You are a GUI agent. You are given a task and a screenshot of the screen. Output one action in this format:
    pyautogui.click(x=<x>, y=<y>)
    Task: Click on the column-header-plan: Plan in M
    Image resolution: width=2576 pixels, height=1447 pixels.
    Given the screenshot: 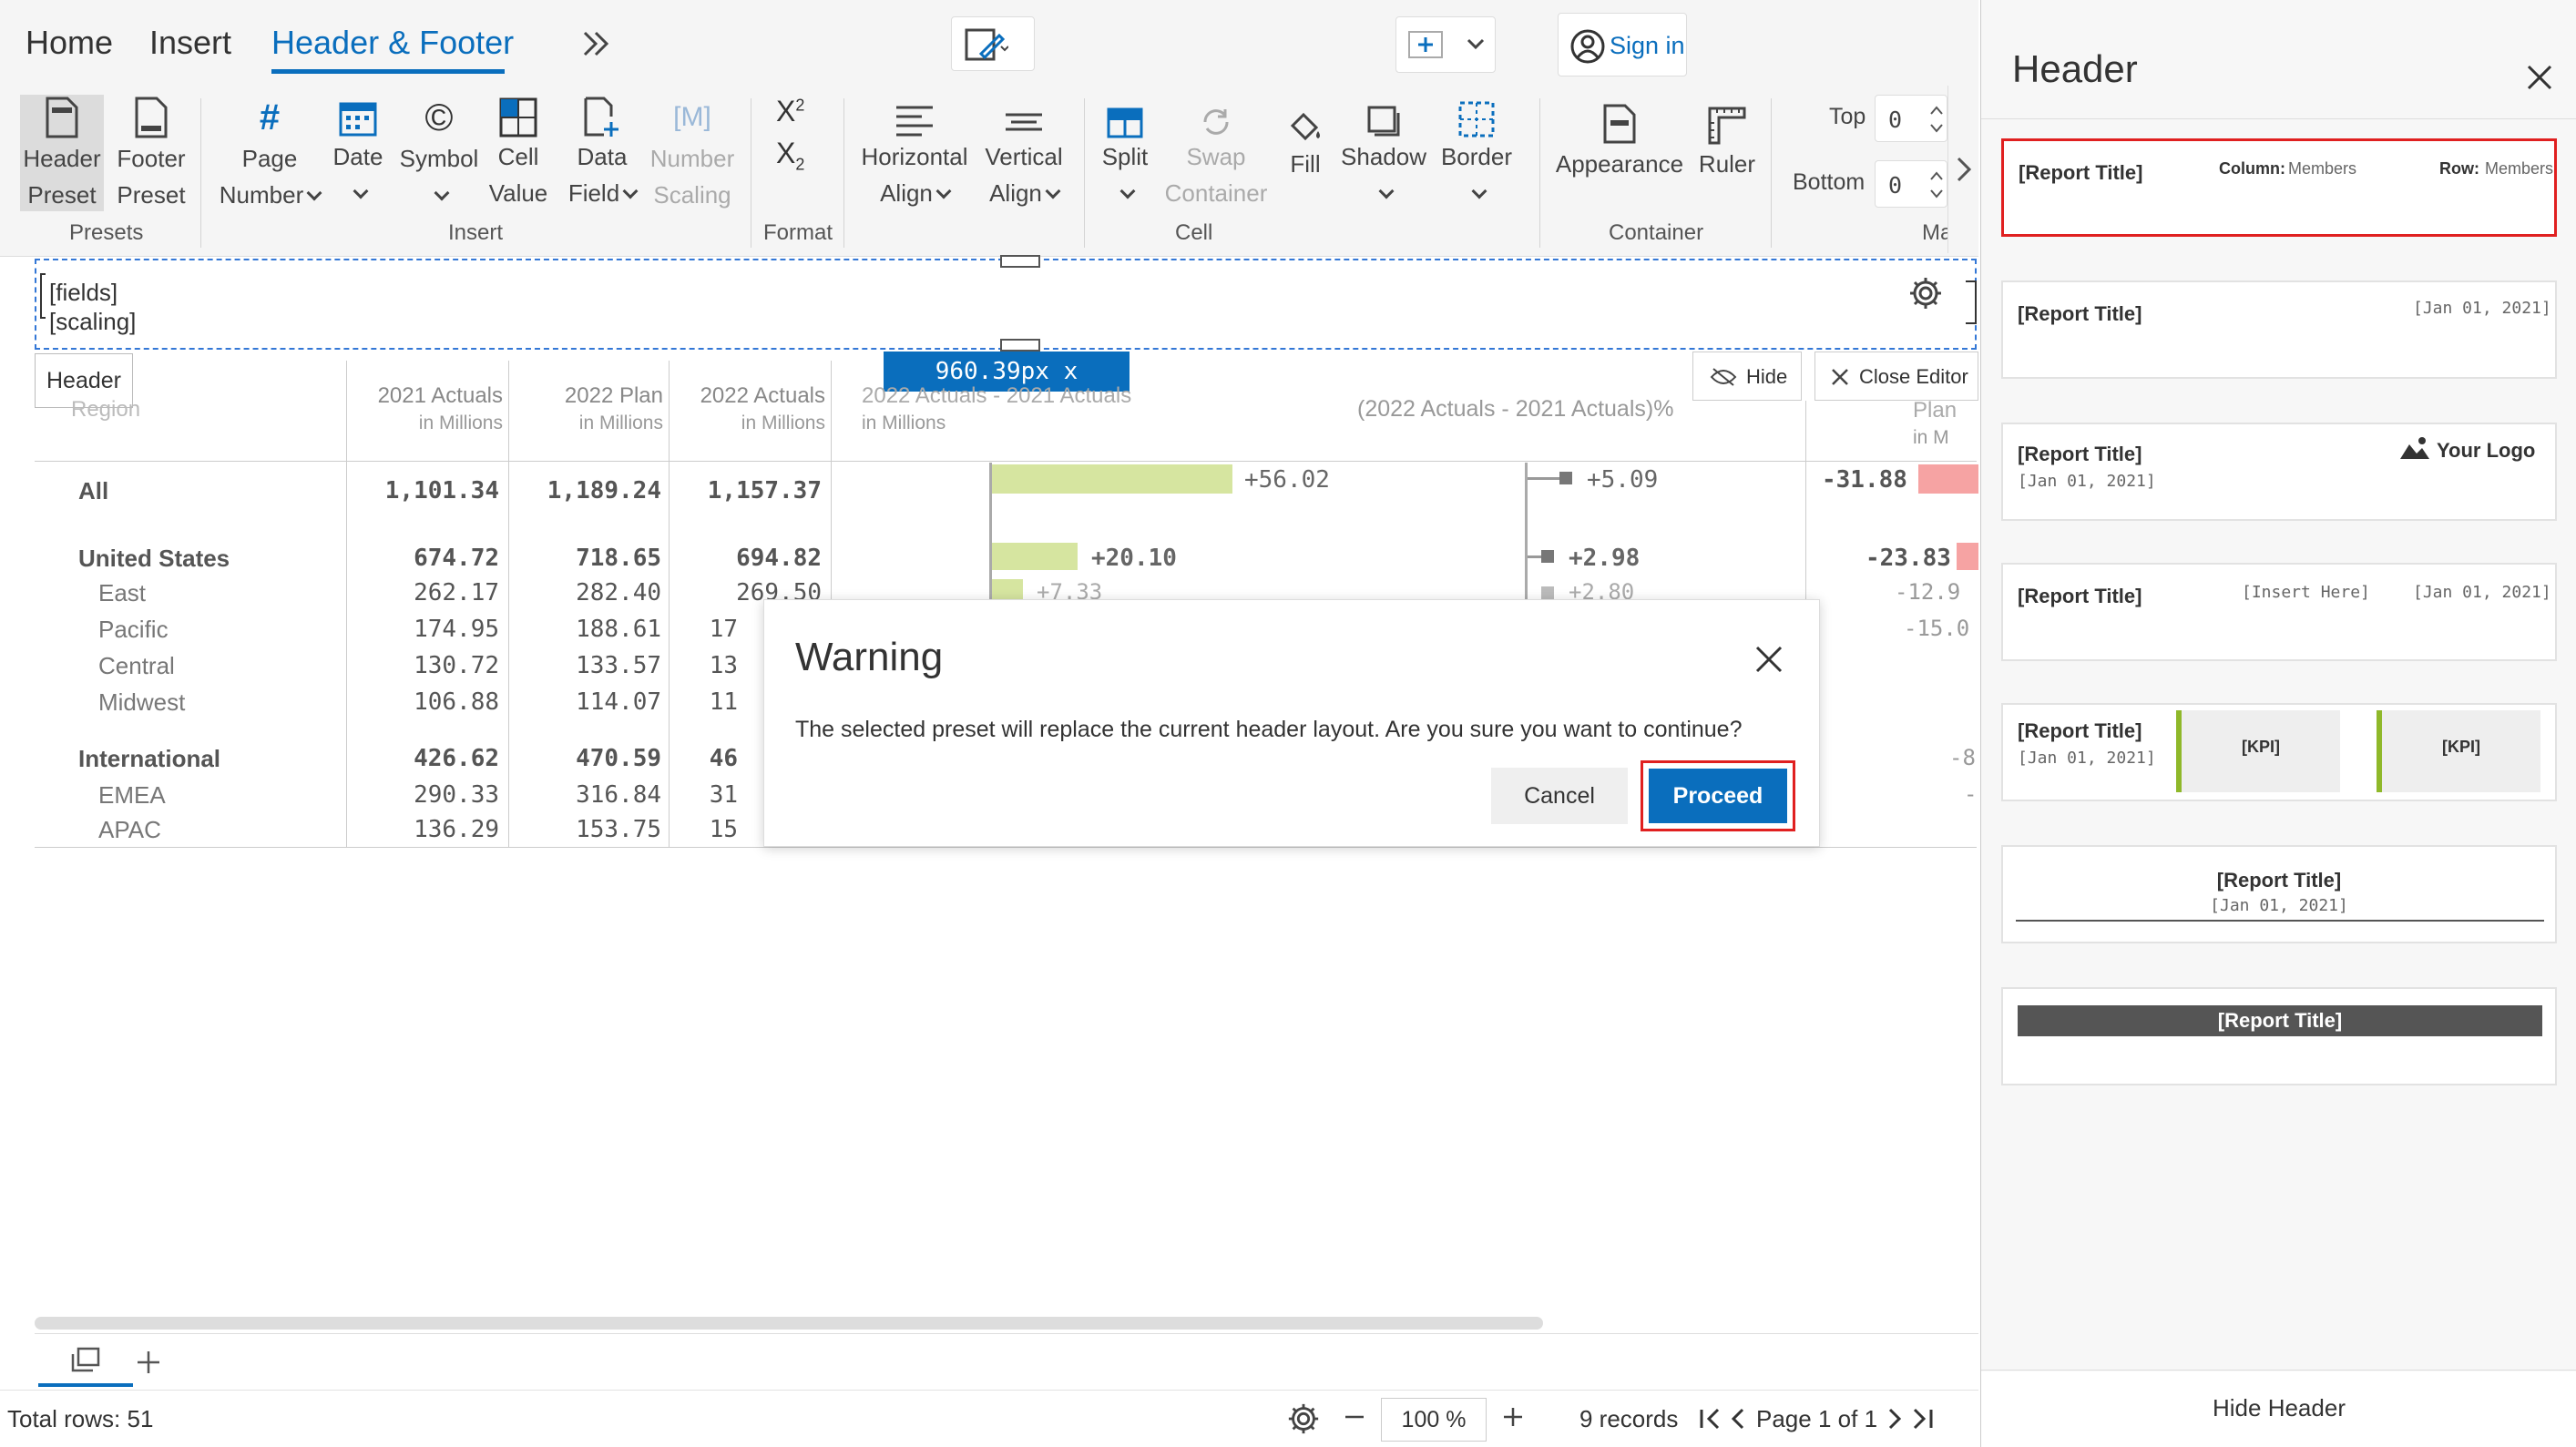 What is the action you would take?
    pyautogui.click(x=1945, y=425)
    